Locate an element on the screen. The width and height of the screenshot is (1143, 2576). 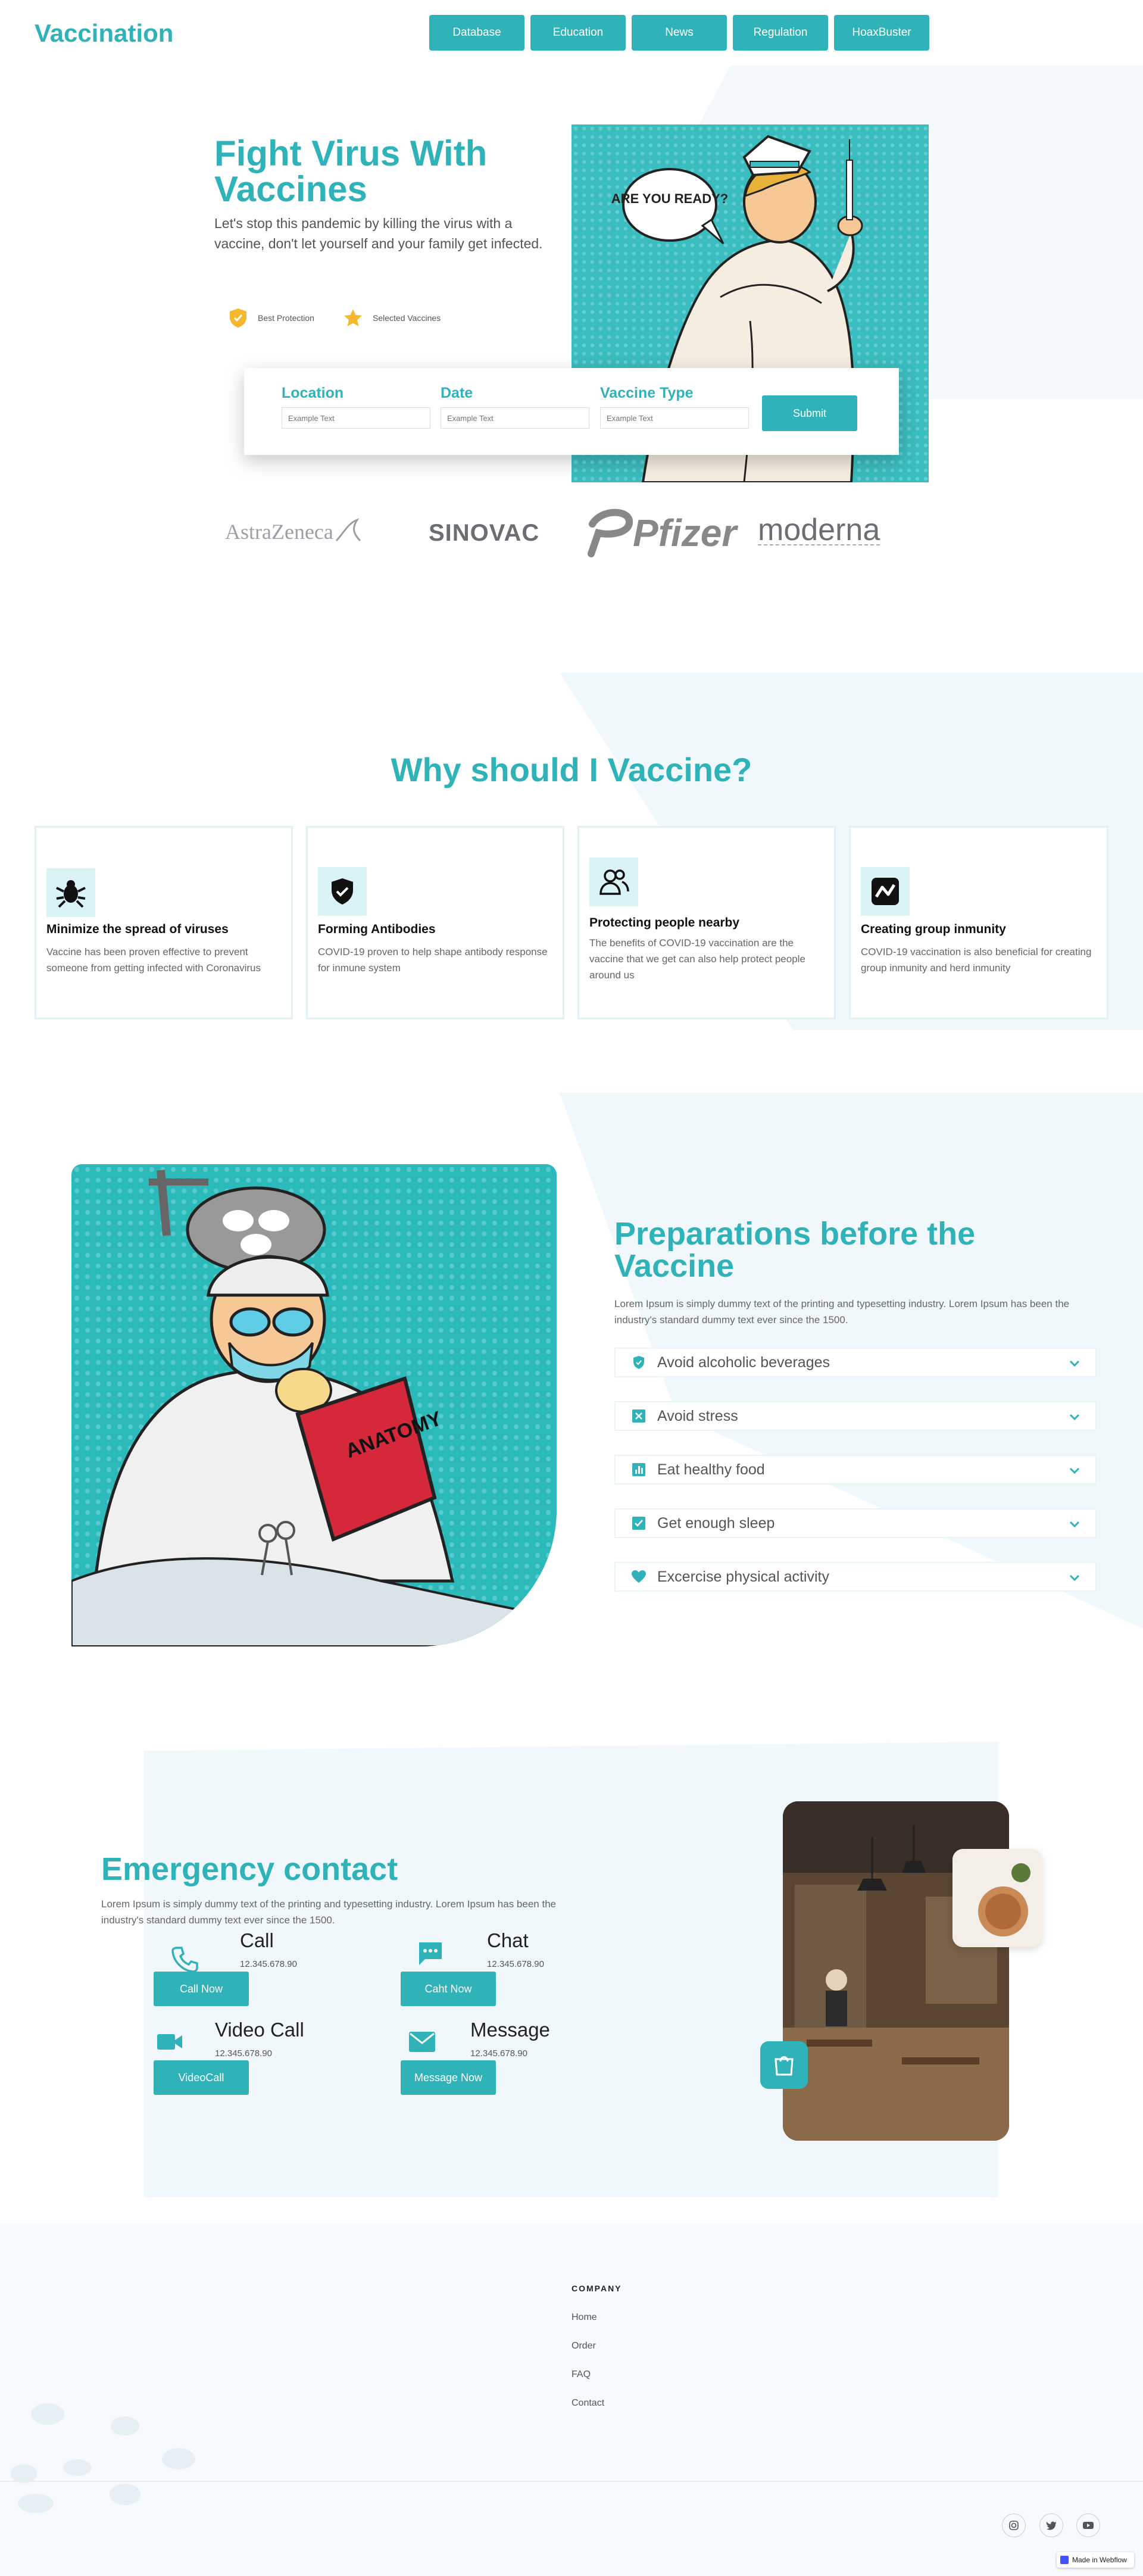
footer-heading: COMPANY is located at coordinates (597, 2288).